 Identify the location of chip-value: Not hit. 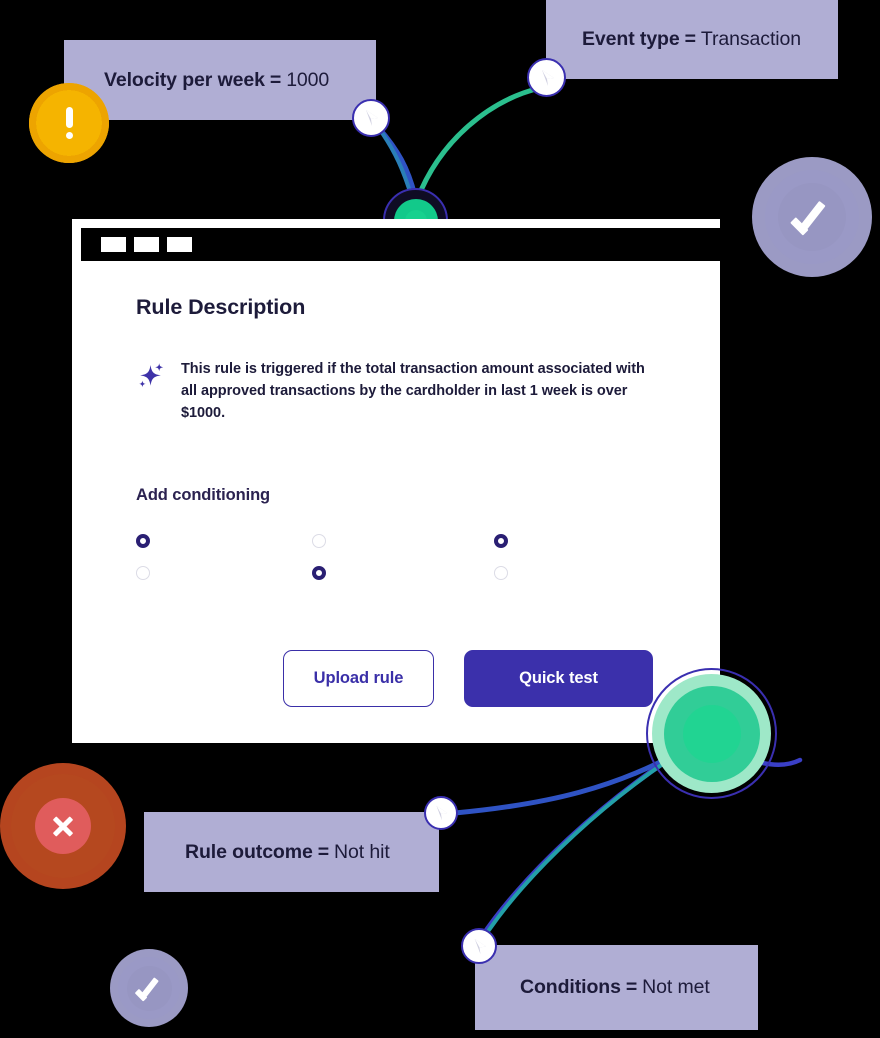
(362, 851).